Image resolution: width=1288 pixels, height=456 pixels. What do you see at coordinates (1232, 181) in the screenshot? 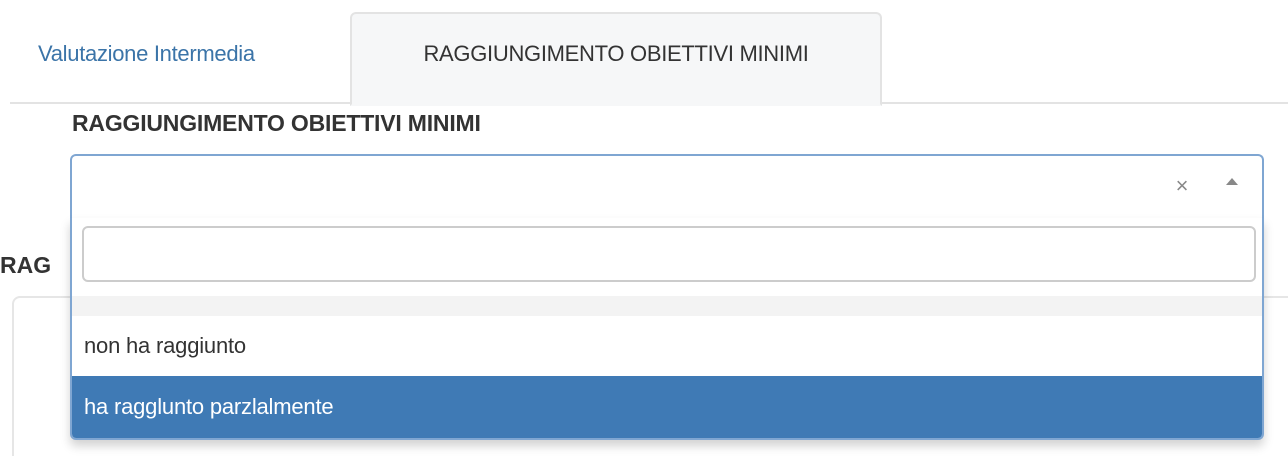
I see `chevron-up-icon` at bounding box center [1232, 181].